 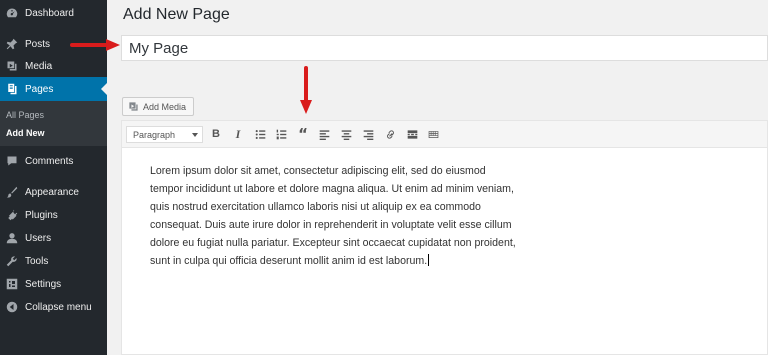 What do you see at coordinates (433, 134) in the screenshot?
I see `toolbar-toggle-icon` at bounding box center [433, 134].